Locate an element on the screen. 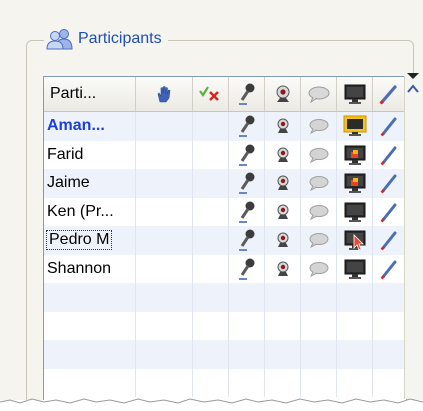 This screenshot has height=411, width=423. column-header-chat is located at coordinates (319, 94).